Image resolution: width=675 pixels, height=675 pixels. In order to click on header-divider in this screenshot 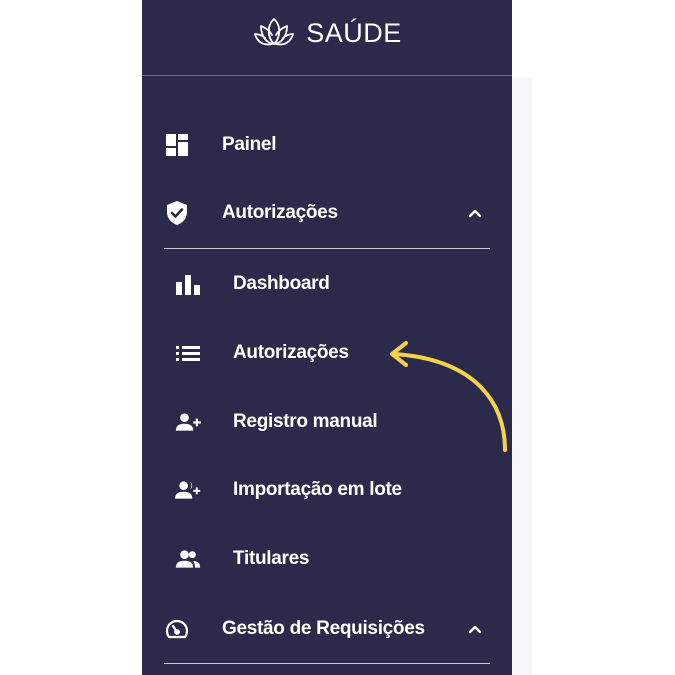, I will do `click(327, 75)`.